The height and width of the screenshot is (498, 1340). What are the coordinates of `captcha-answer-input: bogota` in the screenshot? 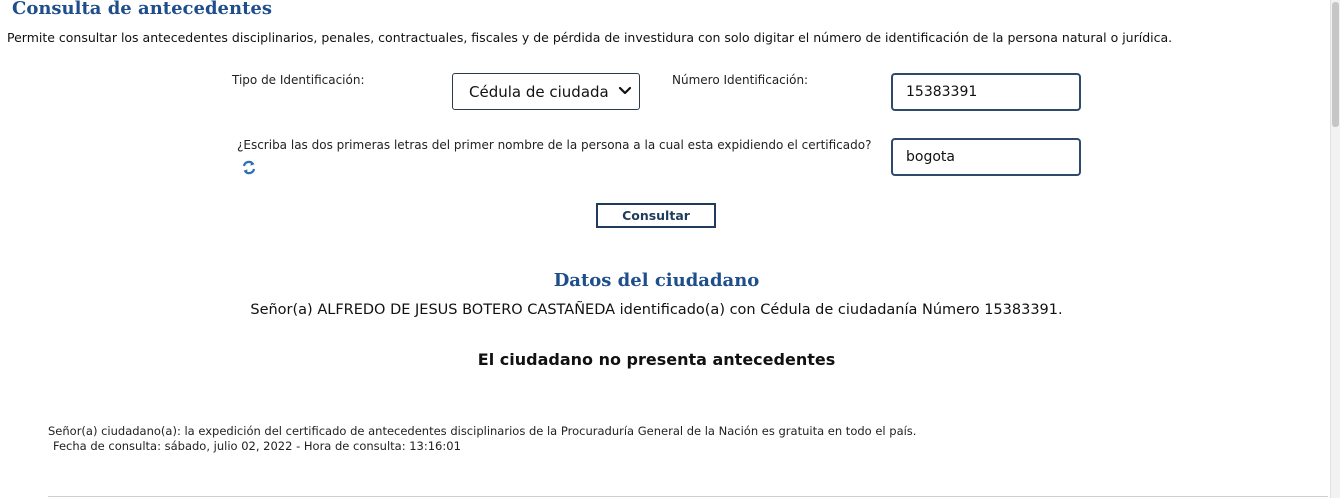 It's located at (986, 157).